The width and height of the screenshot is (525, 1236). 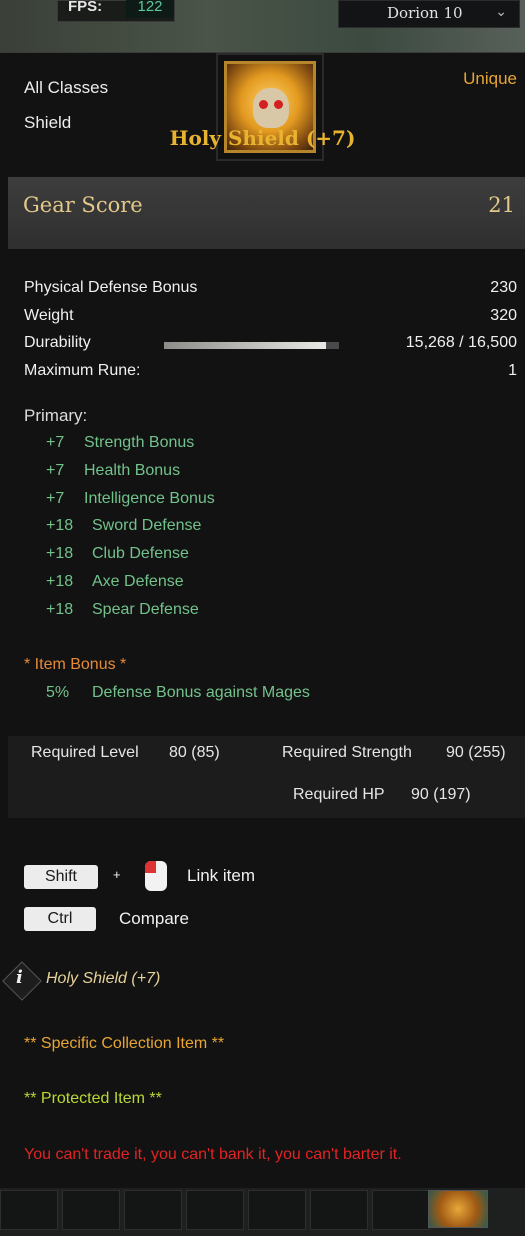 What do you see at coordinates (503, 315) in the screenshot?
I see `weight-value: 320` at bounding box center [503, 315].